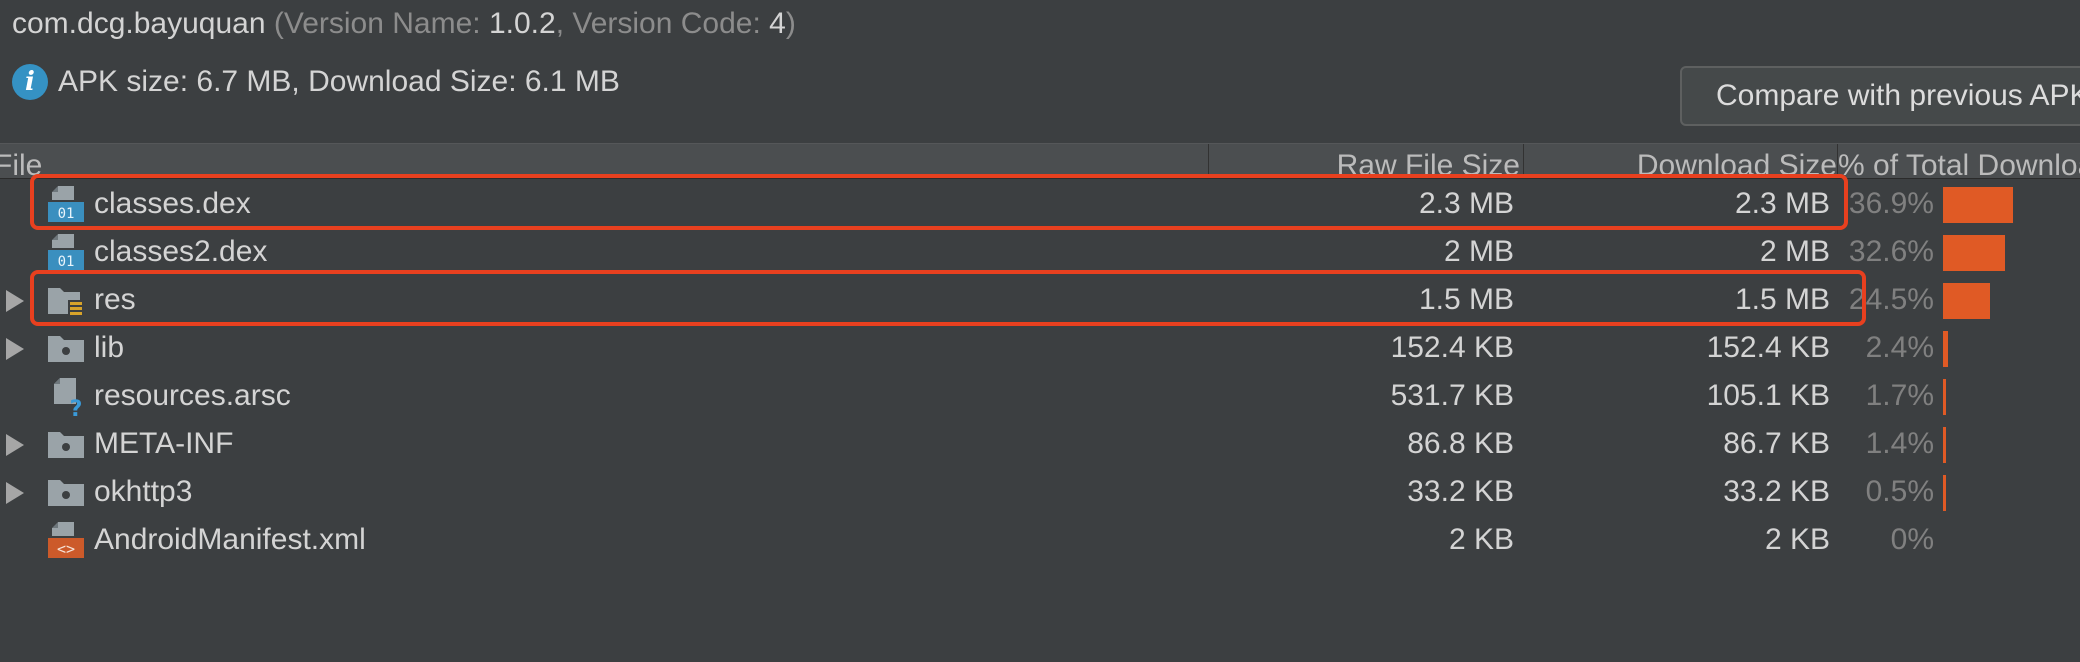 This screenshot has width=2080, height=662. What do you see at coordinates (1040, 348) in the screenshot?
I see `table-row: lib 152.4 KB 152.4 KB 2.4%` at bounding box center [1040, 348].